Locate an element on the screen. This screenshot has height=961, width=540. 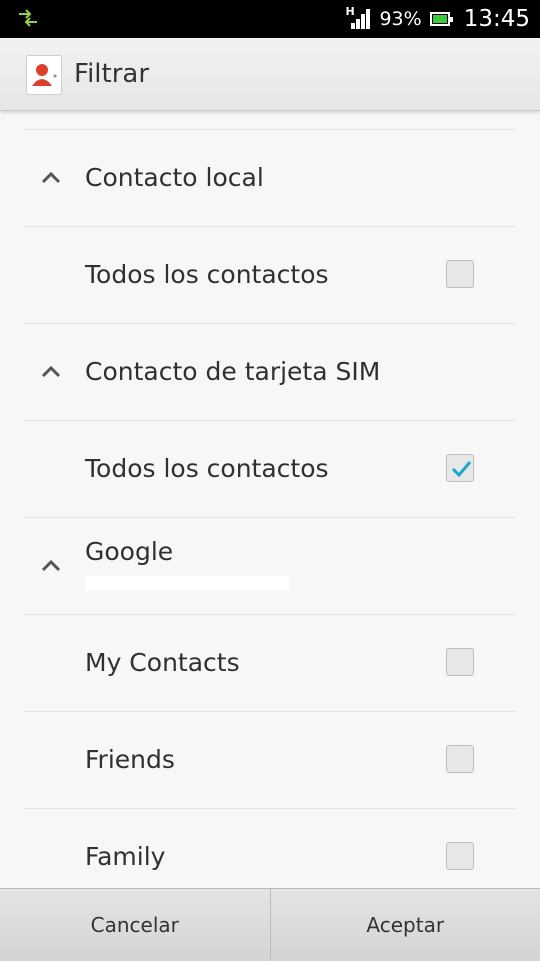
battery-percent: 93% is located at coordinates (400, 19).